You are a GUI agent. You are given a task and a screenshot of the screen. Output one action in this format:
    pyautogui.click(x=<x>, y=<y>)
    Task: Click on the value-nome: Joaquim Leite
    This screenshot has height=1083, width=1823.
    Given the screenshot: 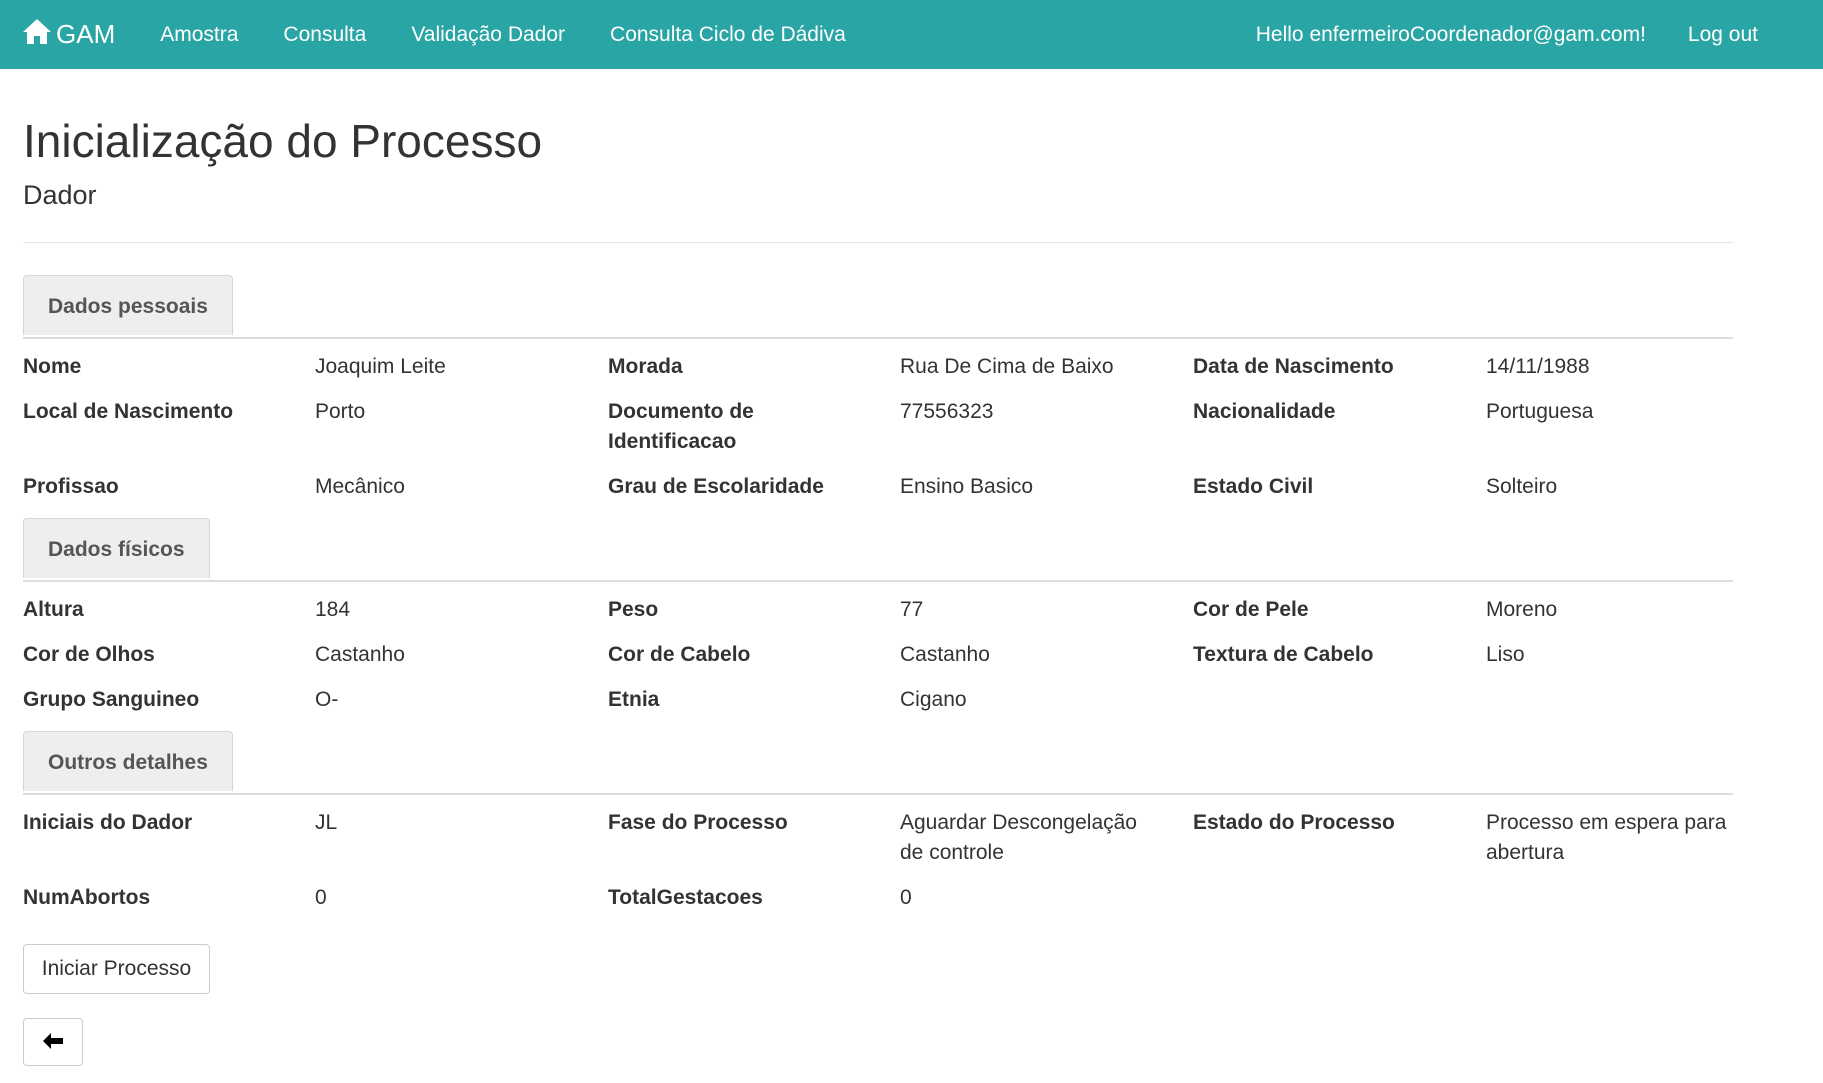 What is the action you would take?
    pyautogui.click(x=380, y=366)
    